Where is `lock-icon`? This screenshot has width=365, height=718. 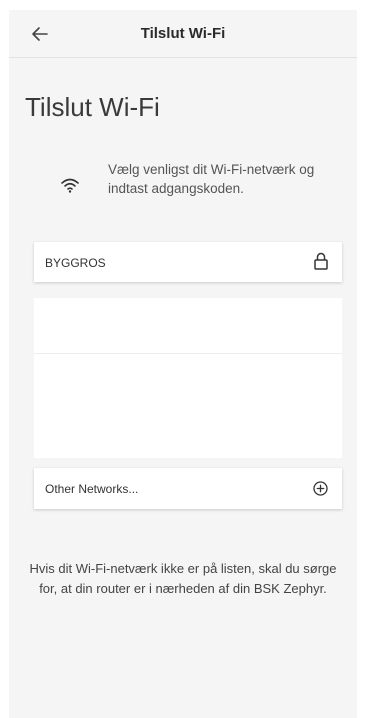 lock-icon is located at coordinates (321, 261).